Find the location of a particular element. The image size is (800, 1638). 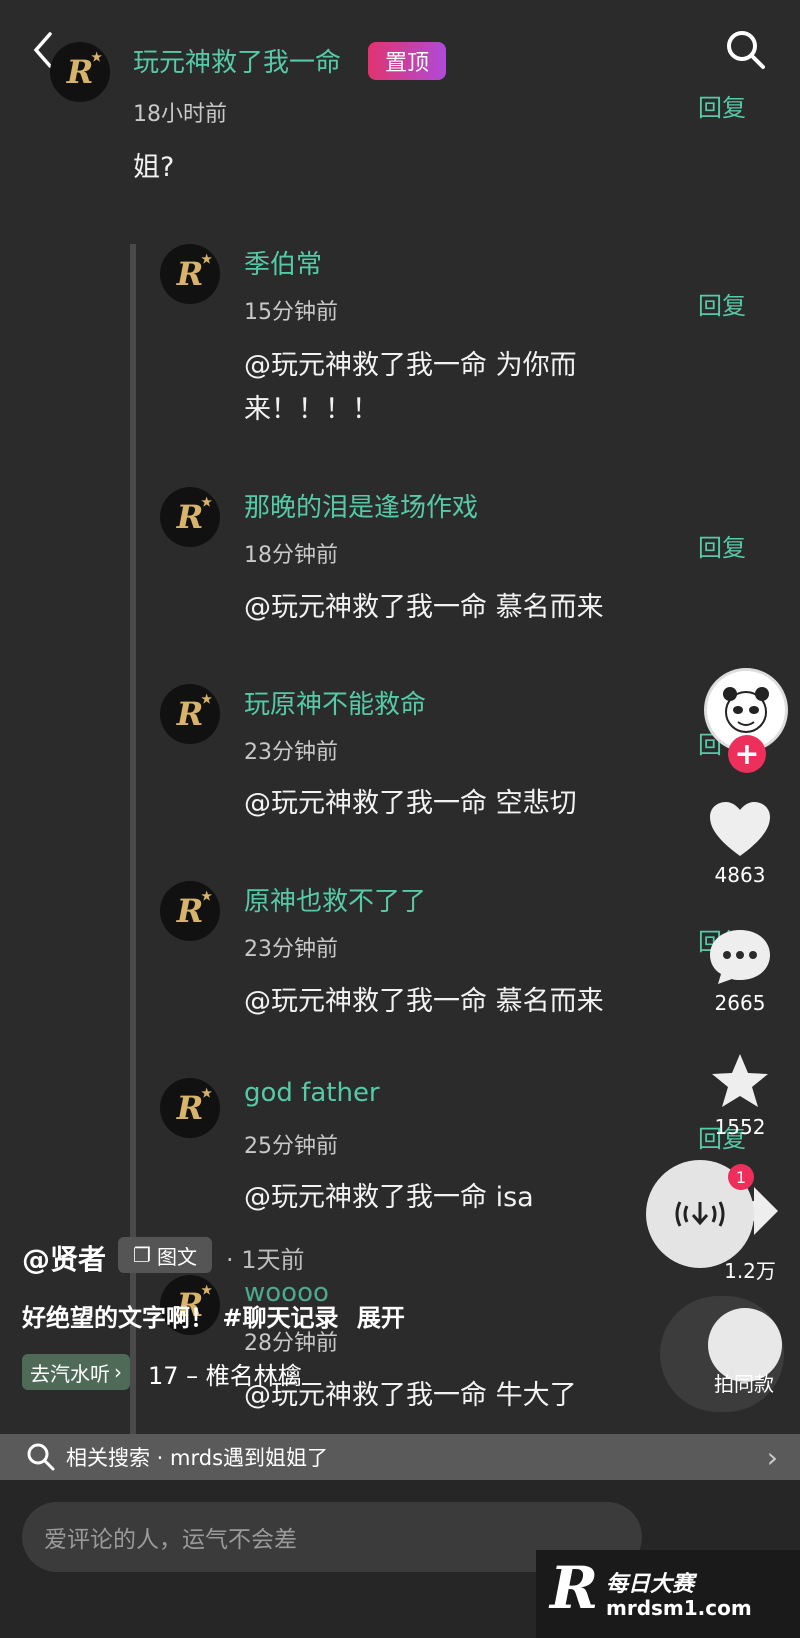

post-type-badge: ❐ 图文 is located at coordinates (165, 1255).